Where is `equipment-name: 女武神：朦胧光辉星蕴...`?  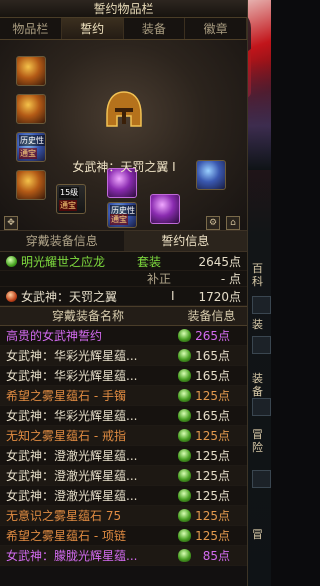
equipment-name: 女武神：朦胧光辉星蕴... is located at coordinates (72, 556).